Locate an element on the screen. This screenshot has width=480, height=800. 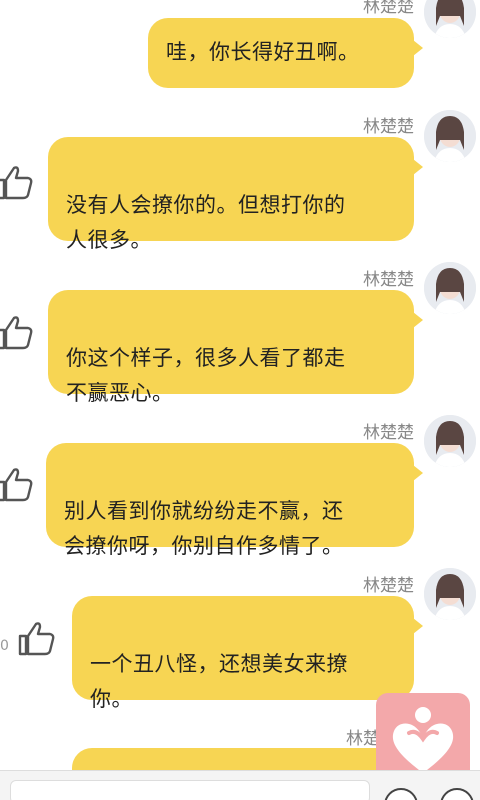
message-bubble: 没有人会撩你的。但想打你的 人很多。 is located at coordinates (235, 194).